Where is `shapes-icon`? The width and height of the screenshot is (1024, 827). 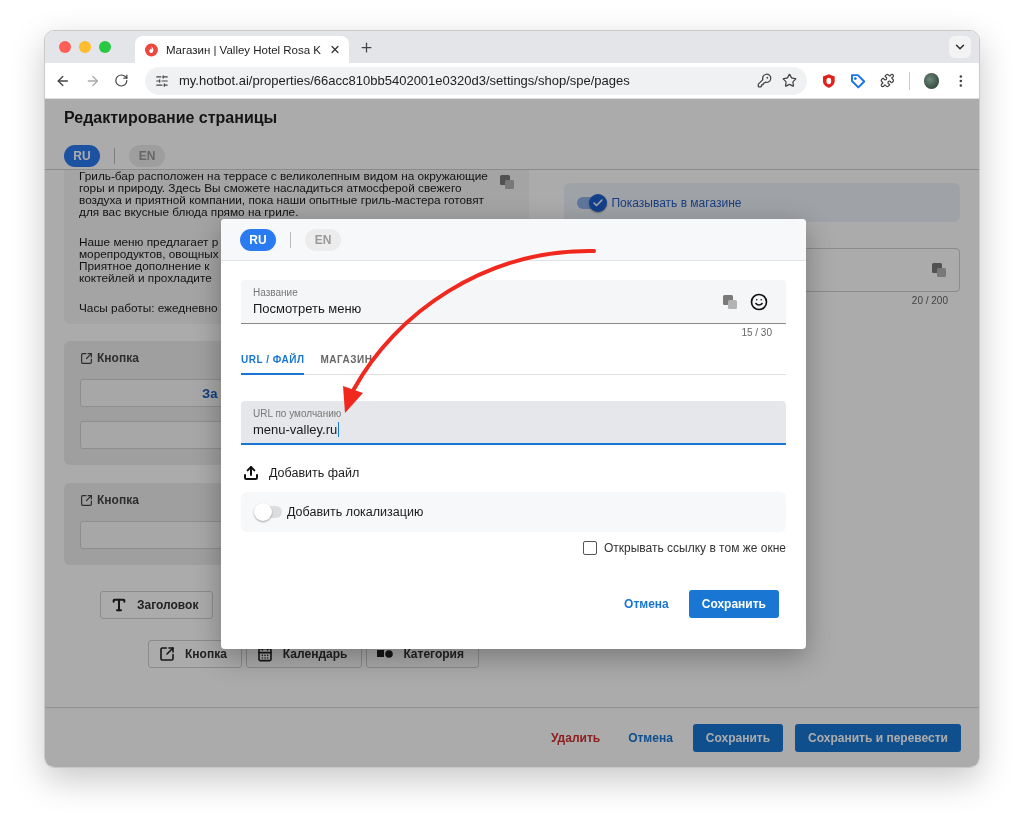 shapes-icon is located at coordinates (385, 654).